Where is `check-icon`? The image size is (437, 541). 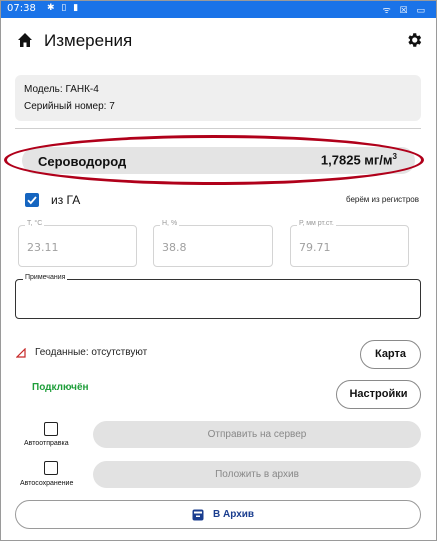 check-icon is located at coordinates (32, 200).